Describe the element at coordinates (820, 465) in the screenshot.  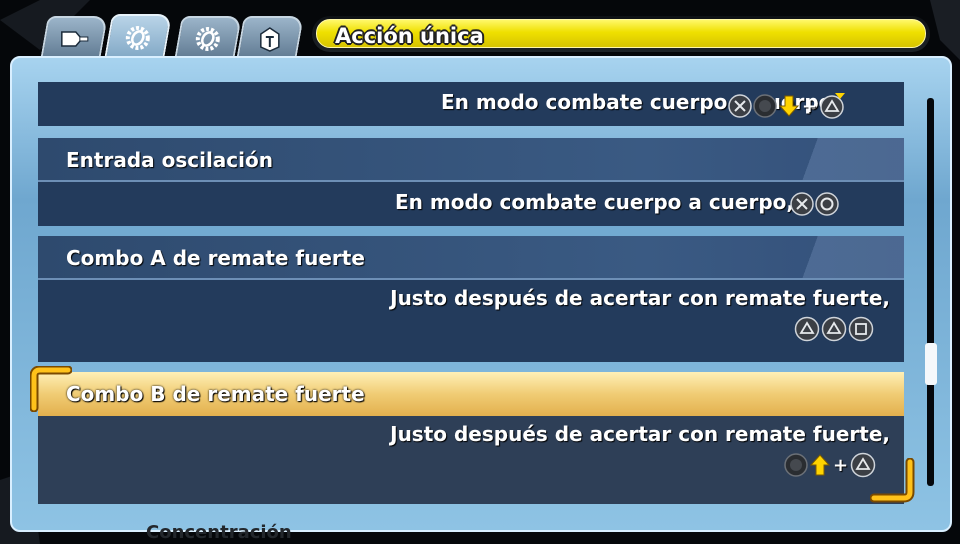
I see `up-arrow-icon` at that location.